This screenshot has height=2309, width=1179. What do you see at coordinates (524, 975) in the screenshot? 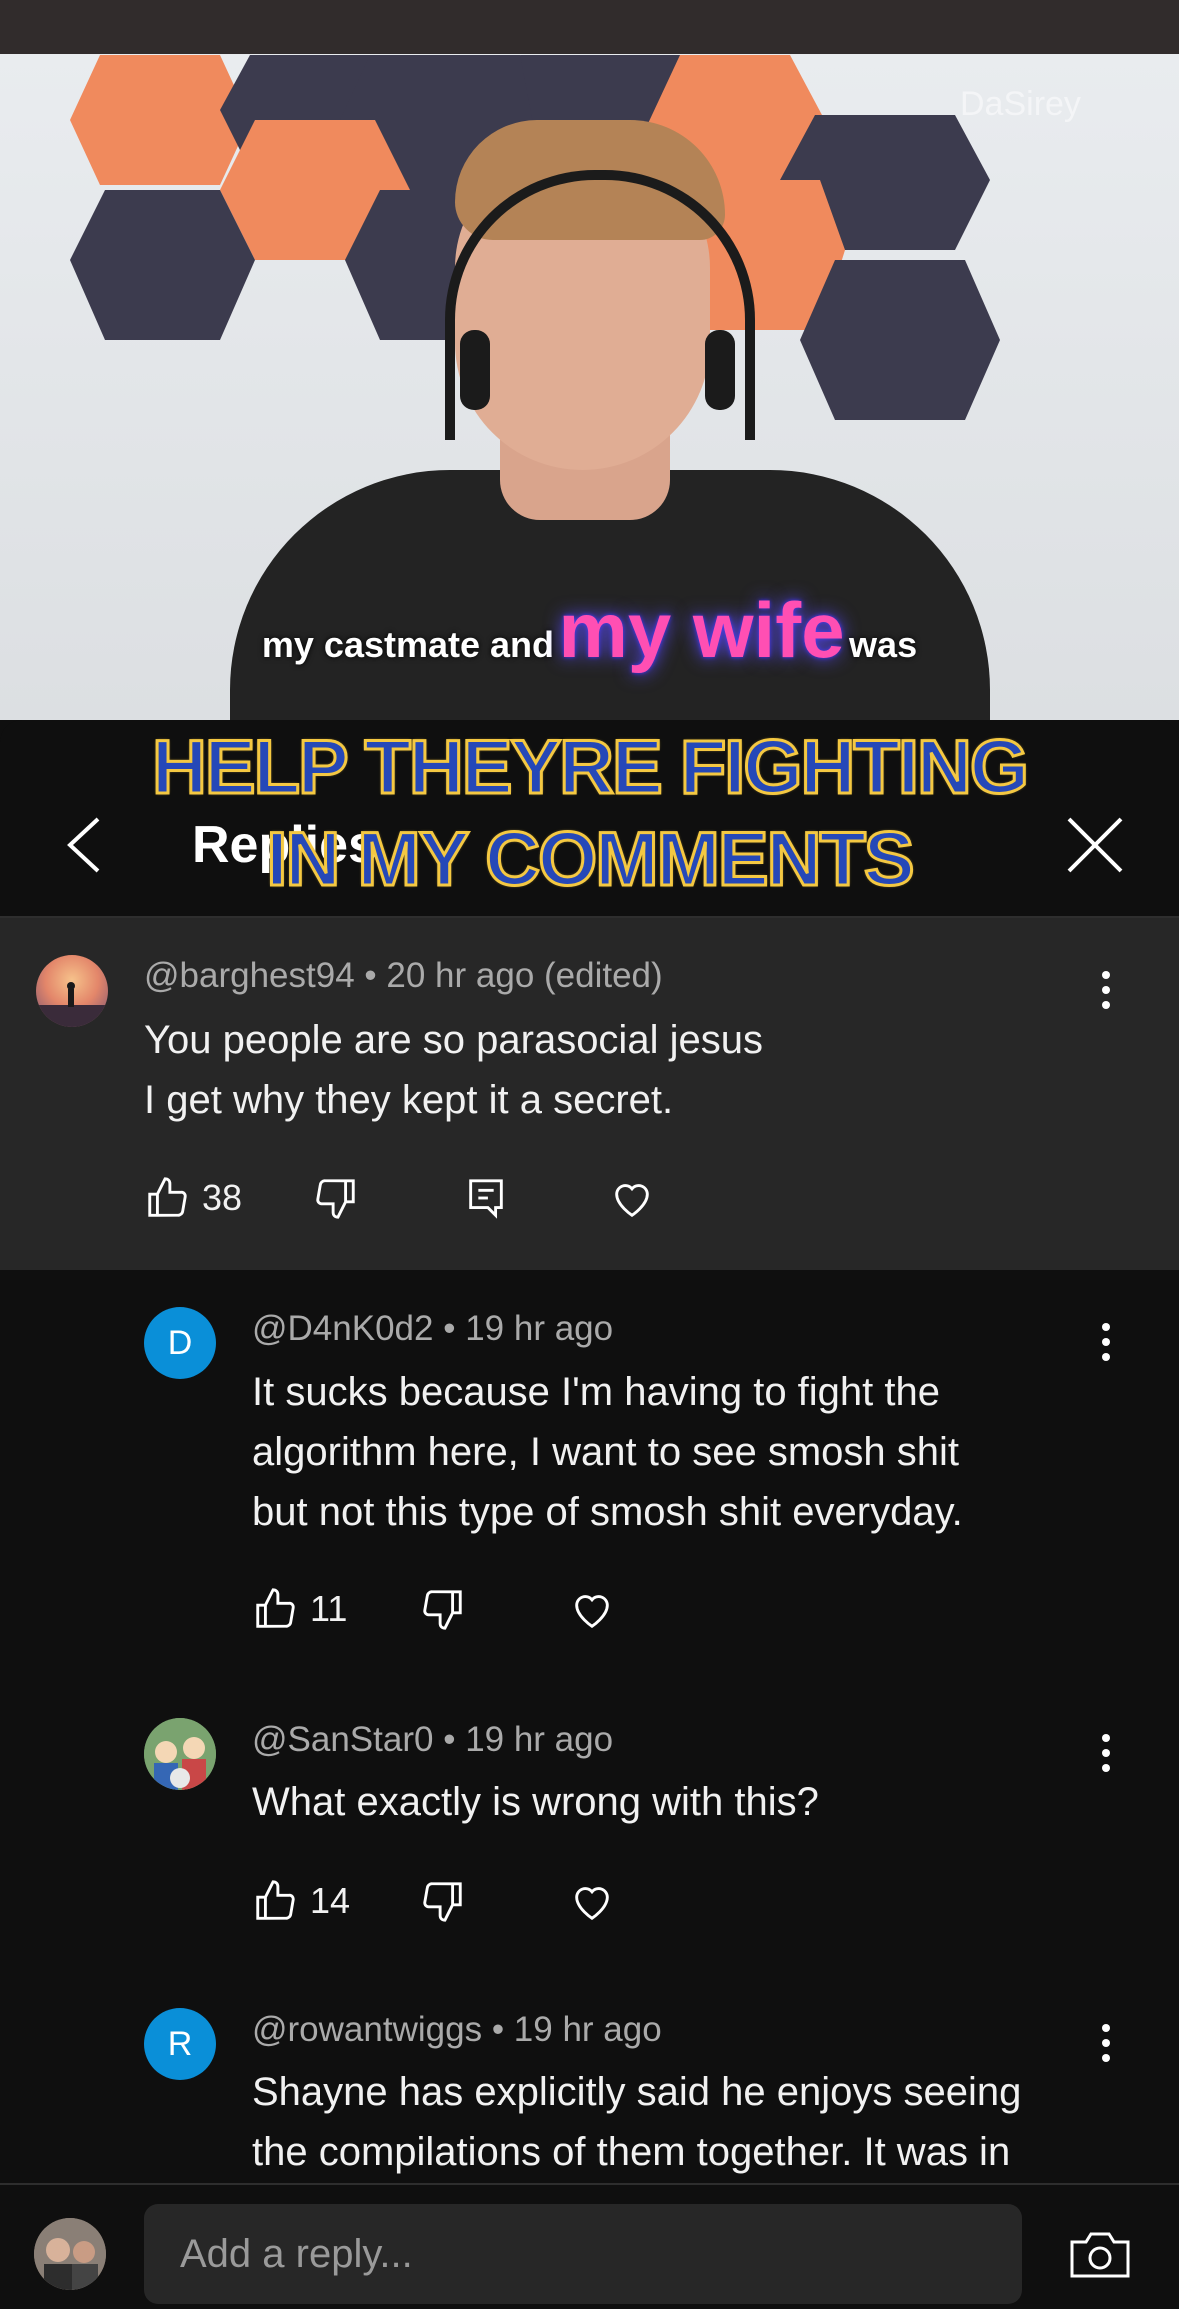
I see `comment-time: 20 hr ago (edited)` at bounding box center [524, 975].